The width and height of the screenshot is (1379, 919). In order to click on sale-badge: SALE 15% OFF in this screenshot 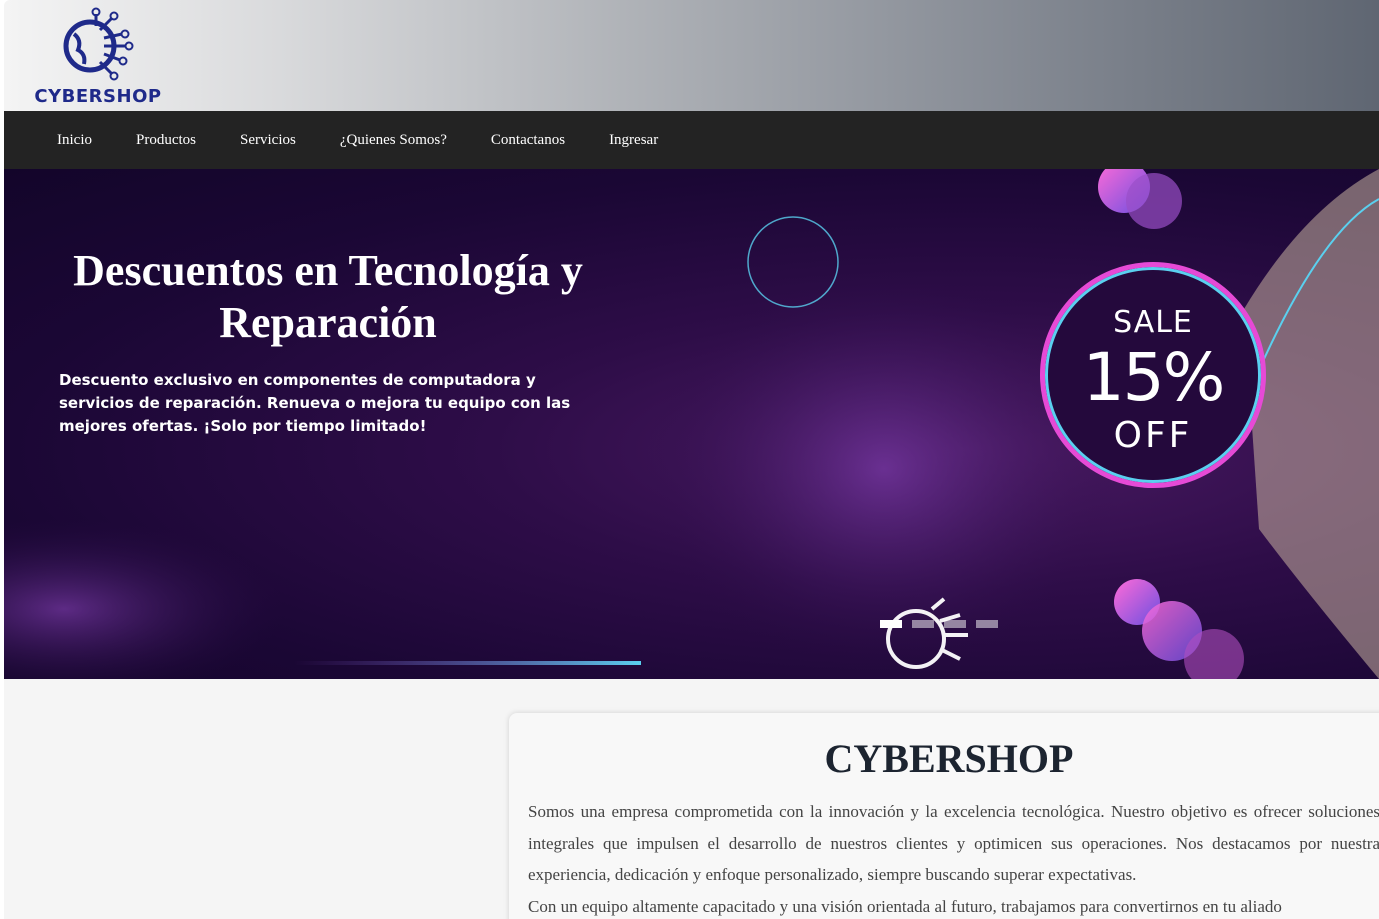, I will do `click(1153, 375)`.